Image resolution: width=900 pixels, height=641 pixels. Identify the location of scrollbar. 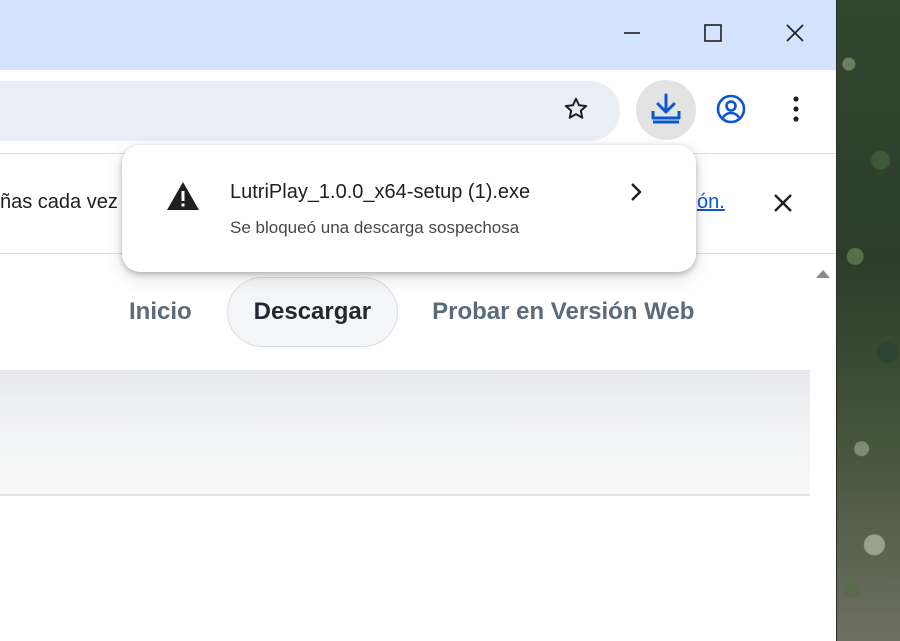
(823, 447).